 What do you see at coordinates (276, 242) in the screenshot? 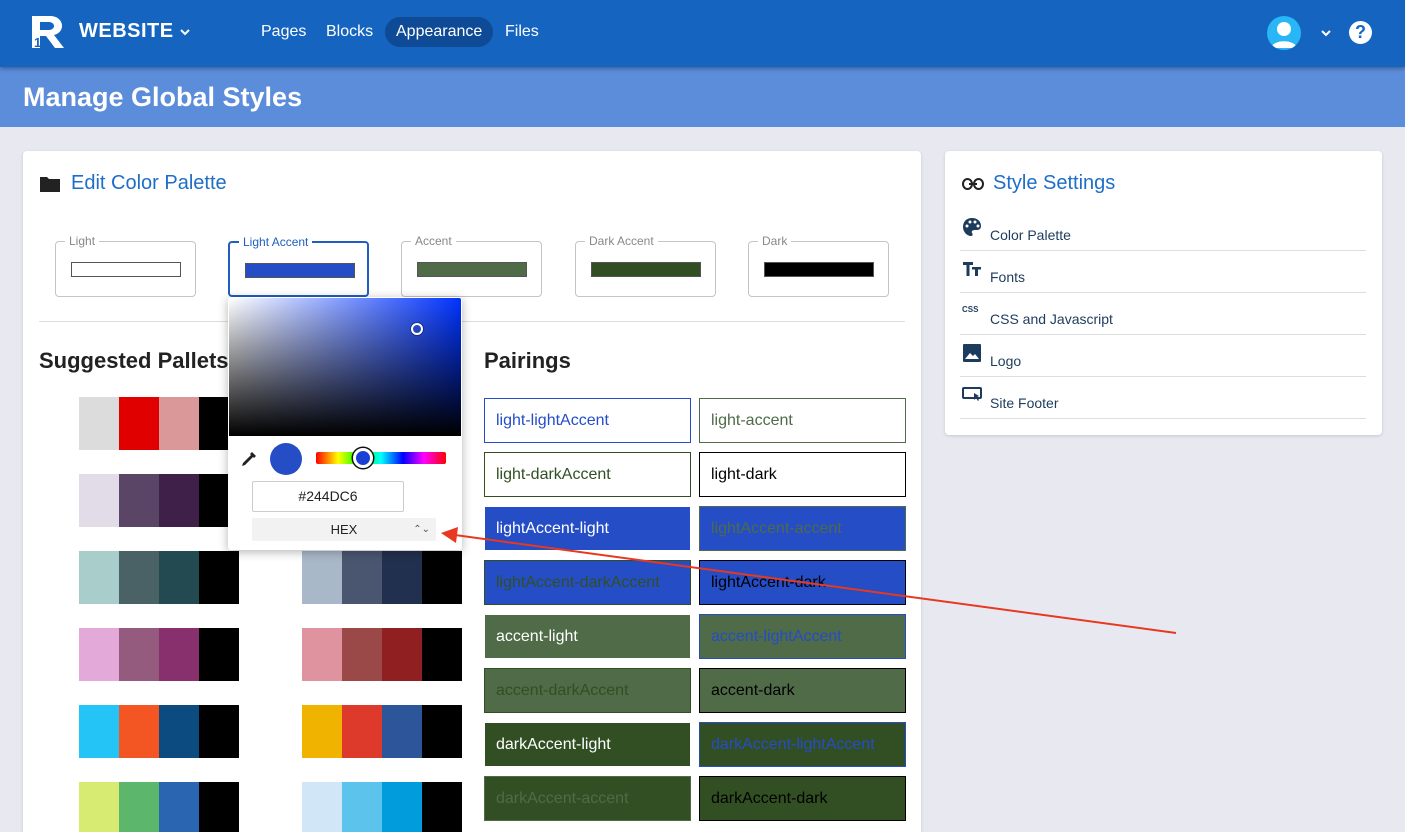
I see `swatch-label: Light Accent` at bounding box center [276, 242].